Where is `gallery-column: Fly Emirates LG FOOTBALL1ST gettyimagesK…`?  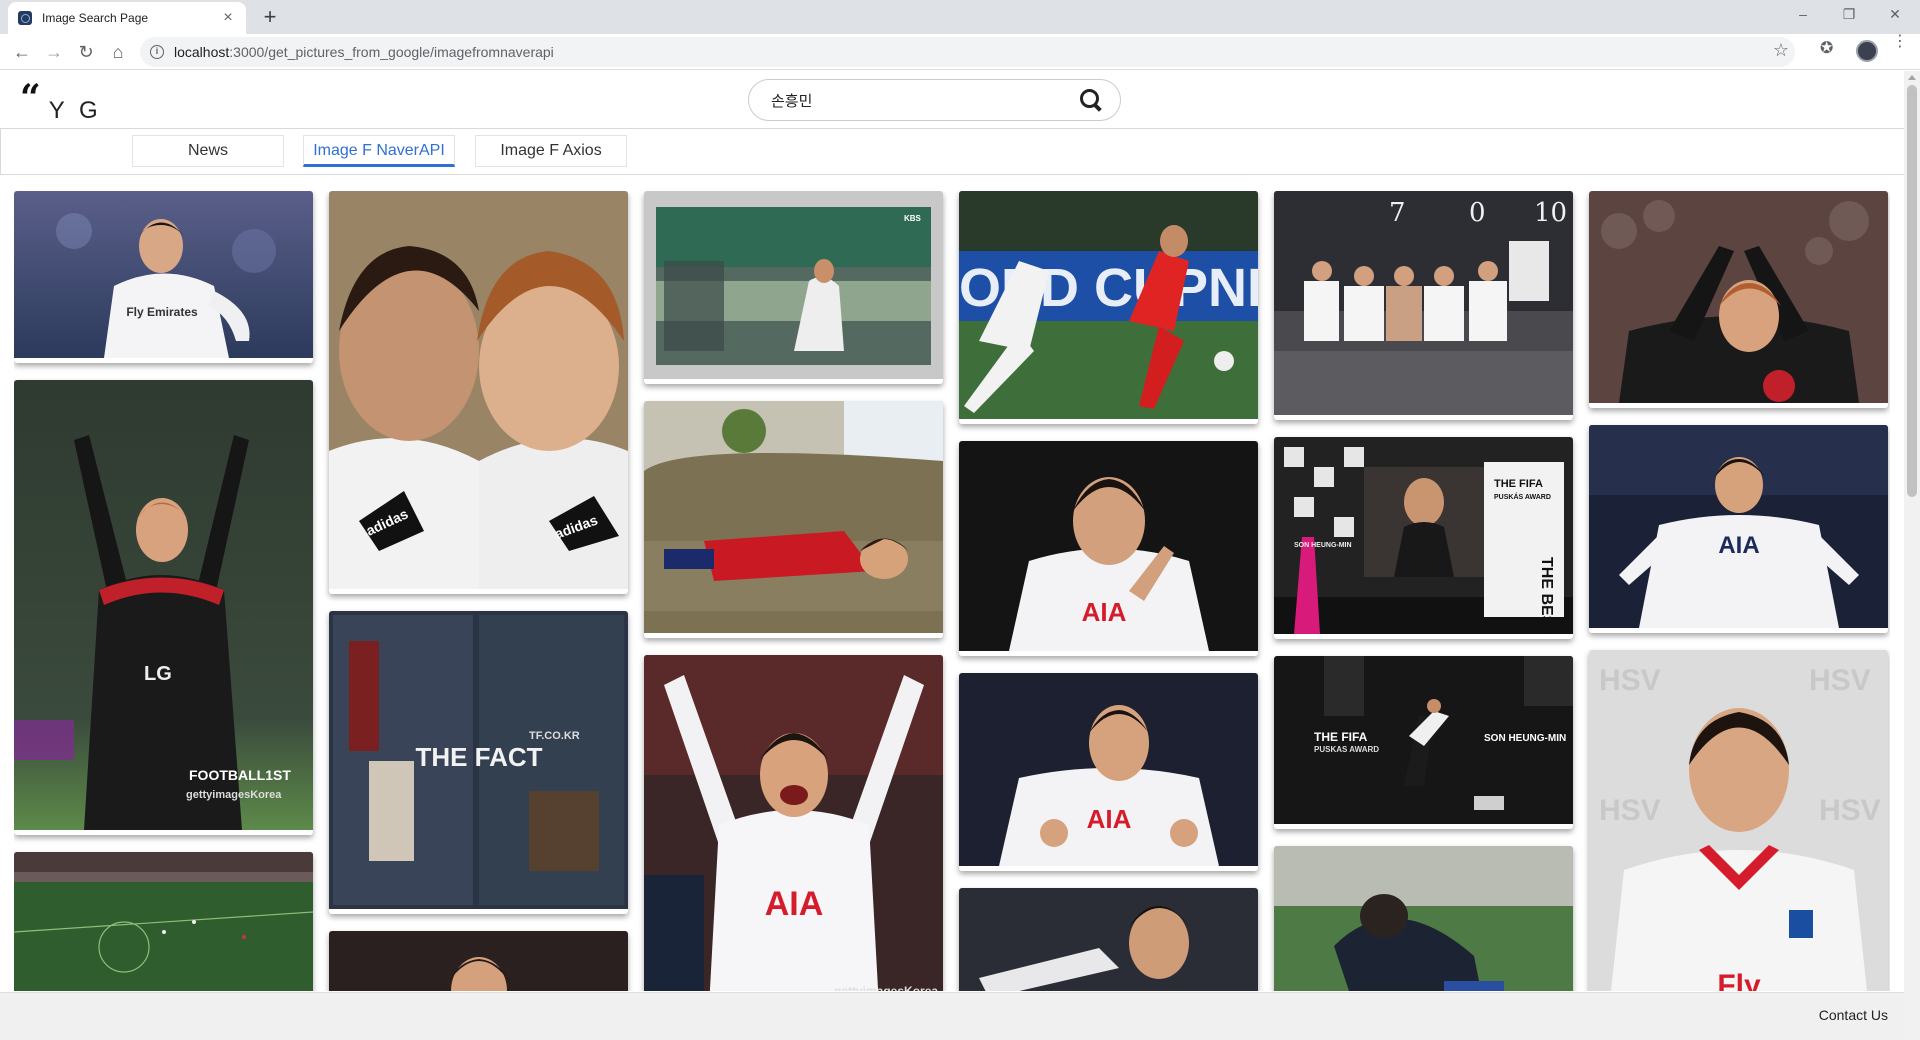
gallery-column: Fly Emirates LG FOOTBALL1ST gettyimagesK… is located at coordinates (163, 591).